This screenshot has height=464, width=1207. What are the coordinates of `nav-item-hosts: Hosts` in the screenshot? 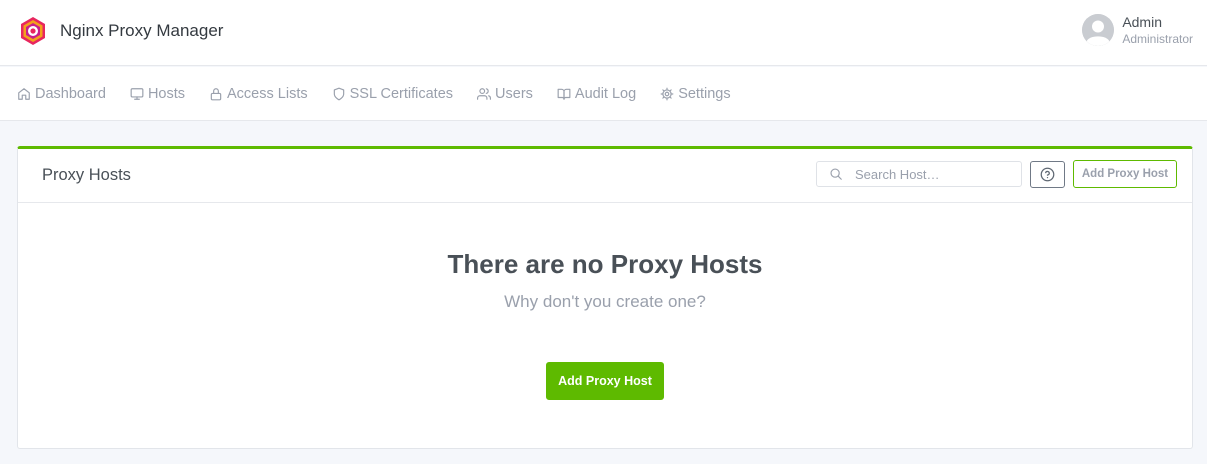 It's located at (157, 94).